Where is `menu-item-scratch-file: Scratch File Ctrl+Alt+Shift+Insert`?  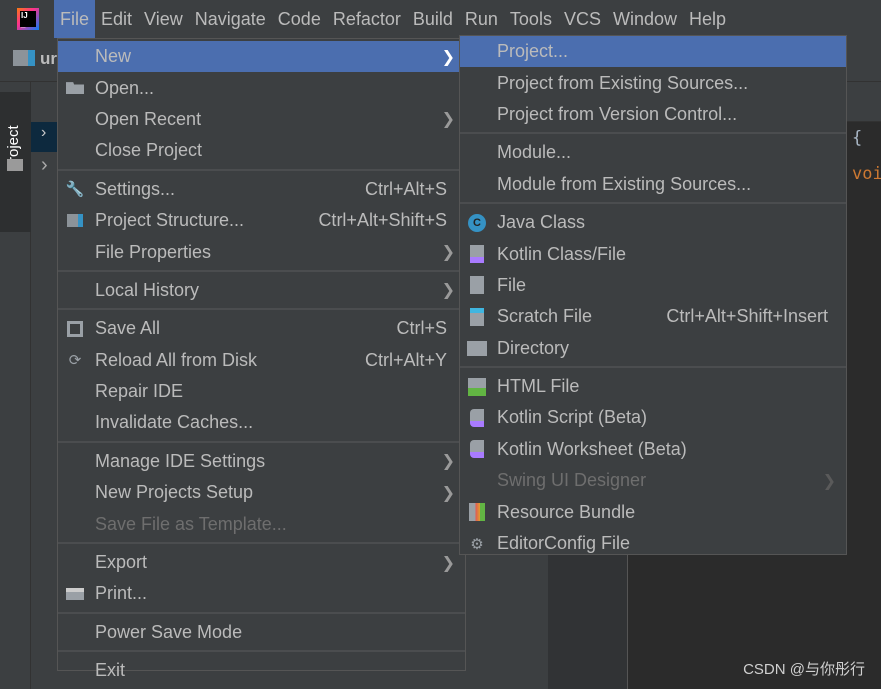
menu-item-scratch-file: Scratch File Ctrl+Alt+Shift+Insert is located at coordinates (653, 316).